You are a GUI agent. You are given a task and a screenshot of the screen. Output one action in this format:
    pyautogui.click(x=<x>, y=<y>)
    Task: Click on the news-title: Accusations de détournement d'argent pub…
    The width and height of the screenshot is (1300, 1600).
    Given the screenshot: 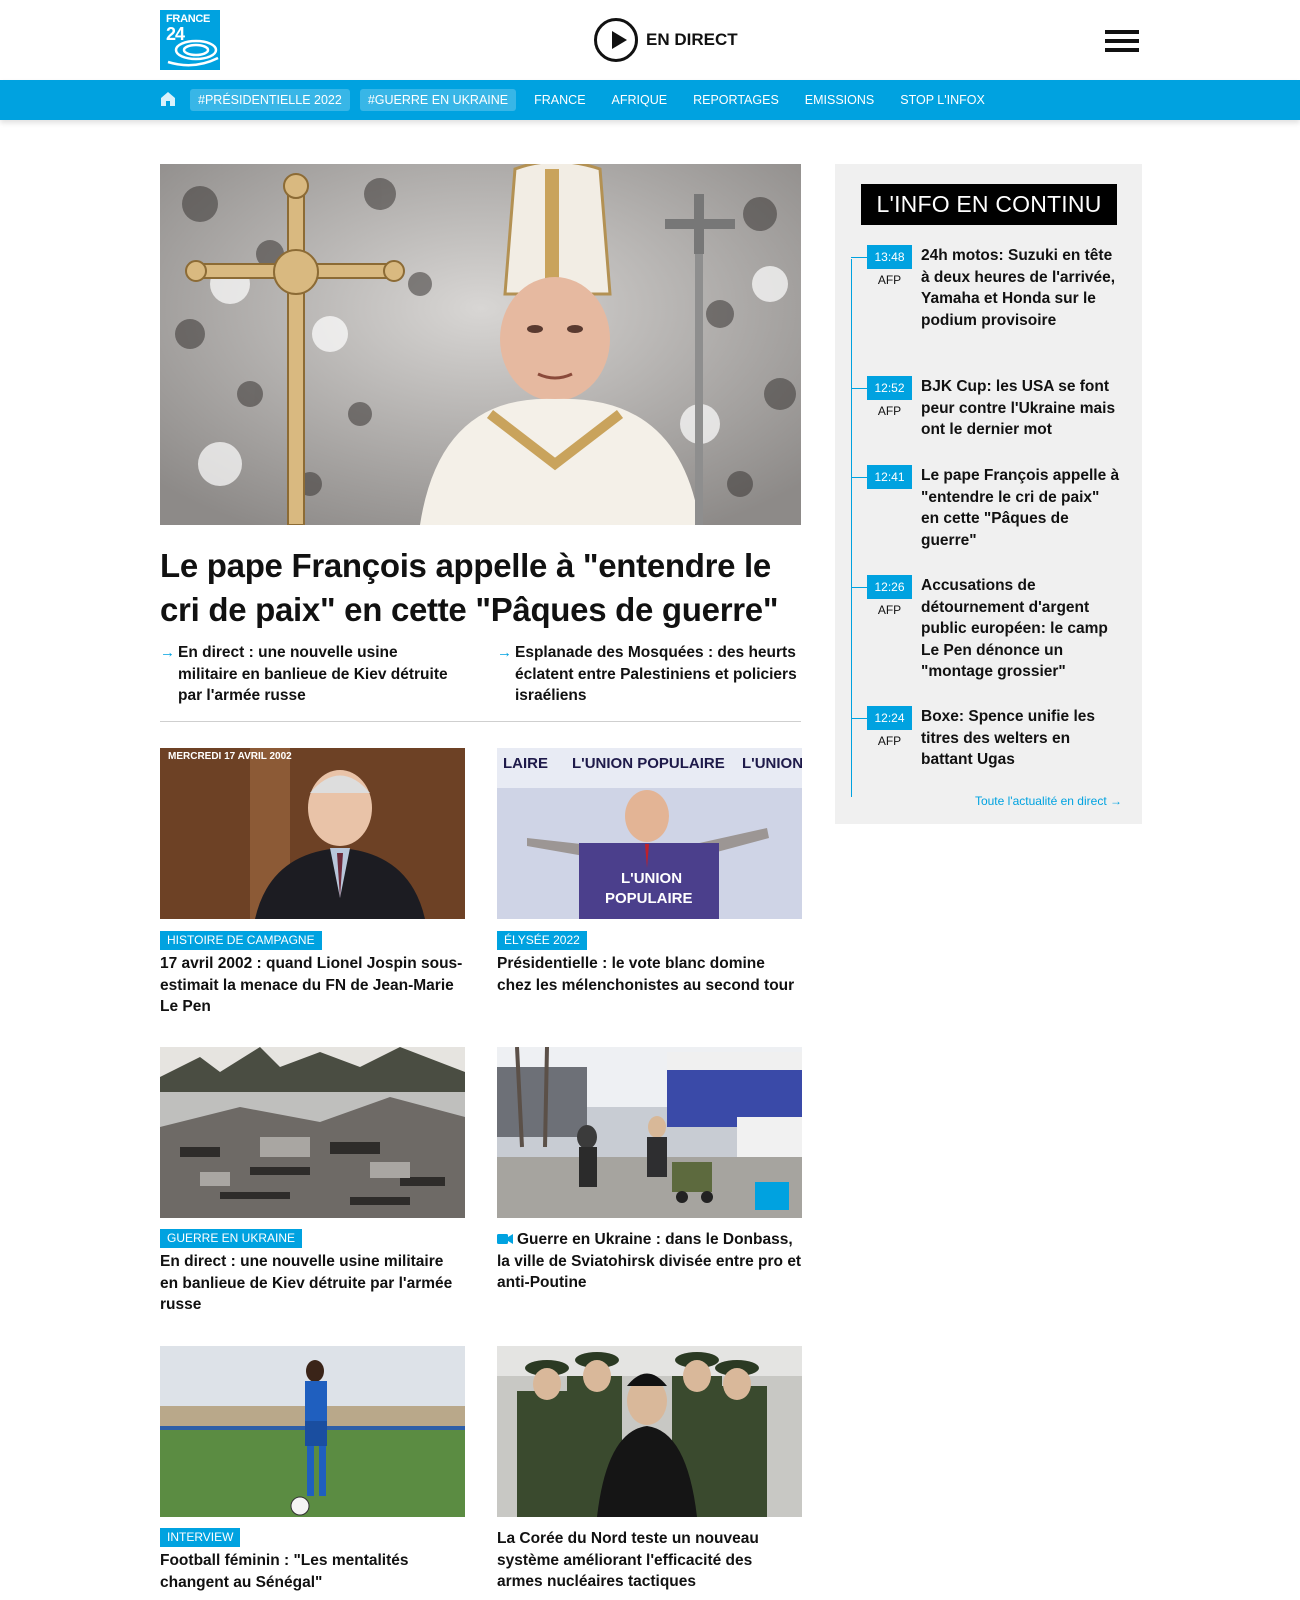 What is the action you would take?
    pyautogui.click(x=1014, y=628)
    